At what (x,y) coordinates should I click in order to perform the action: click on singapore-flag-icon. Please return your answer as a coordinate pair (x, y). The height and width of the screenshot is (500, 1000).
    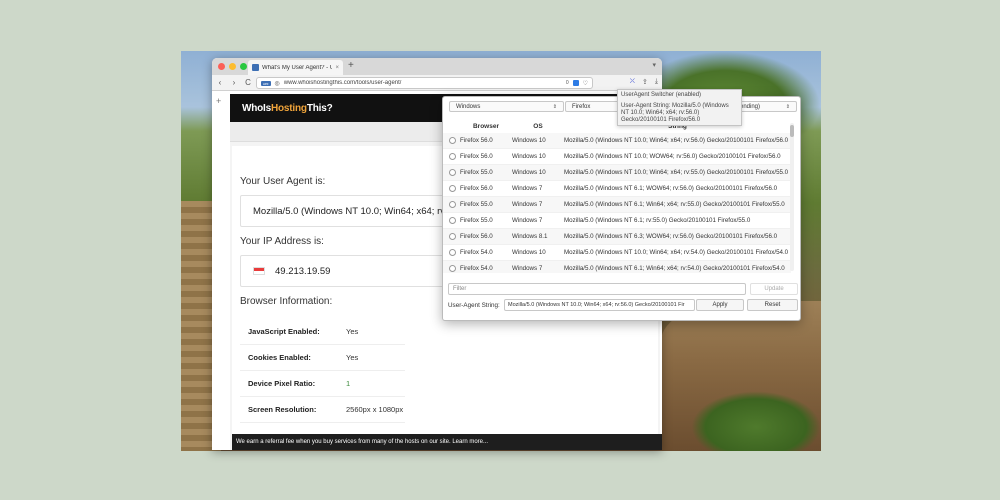
    Looking at the image, I should click on (259, 271).